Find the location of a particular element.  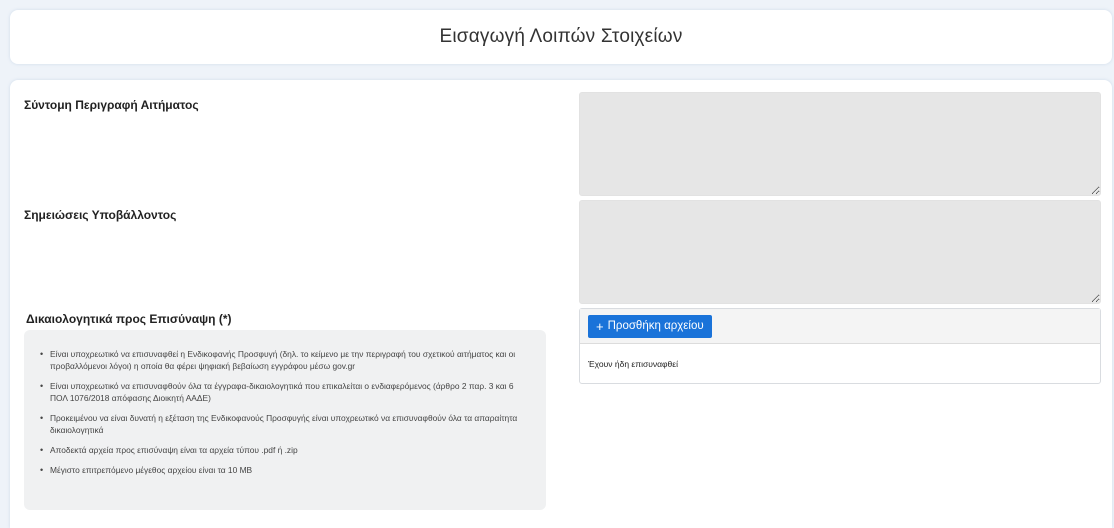

short-description-textarea is located at coordinates (840, 144).